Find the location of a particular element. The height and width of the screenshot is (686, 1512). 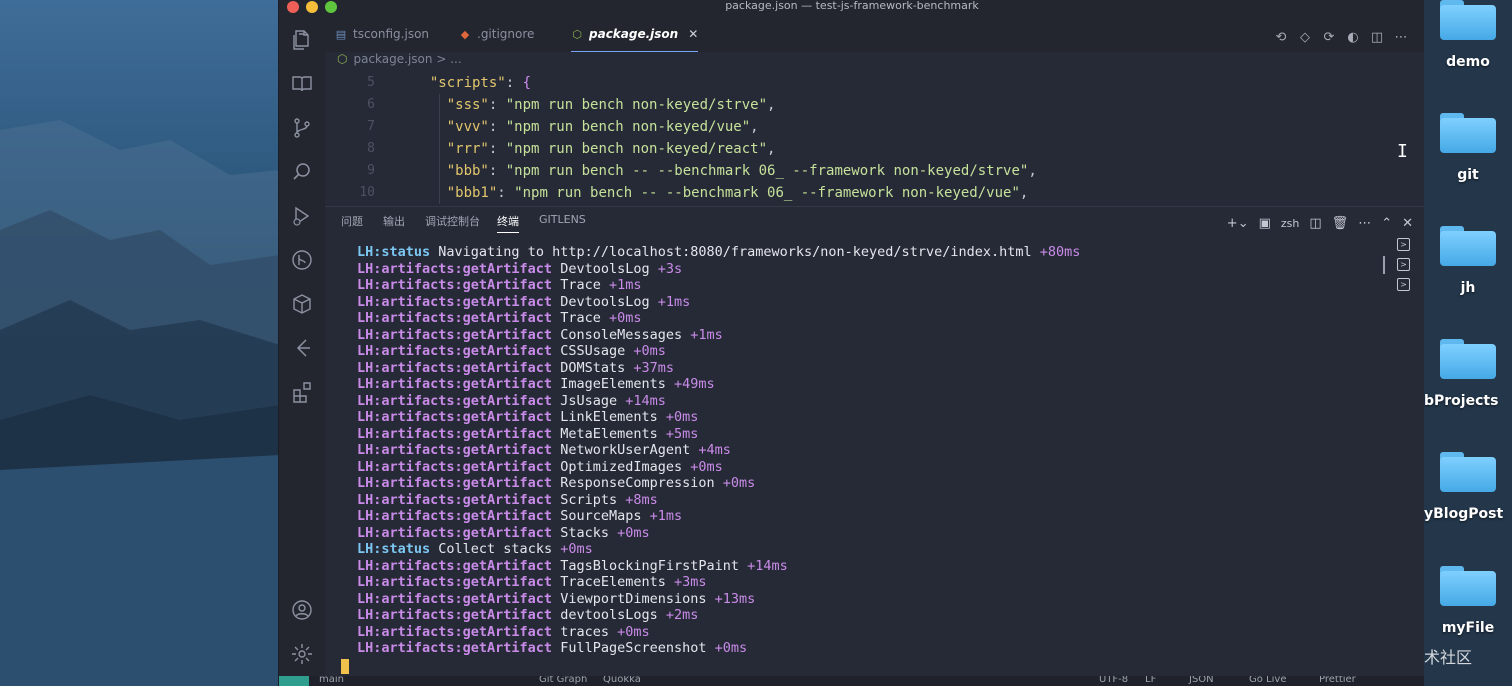

more-icon: ⋯ is located at coordinates (1364, 223).